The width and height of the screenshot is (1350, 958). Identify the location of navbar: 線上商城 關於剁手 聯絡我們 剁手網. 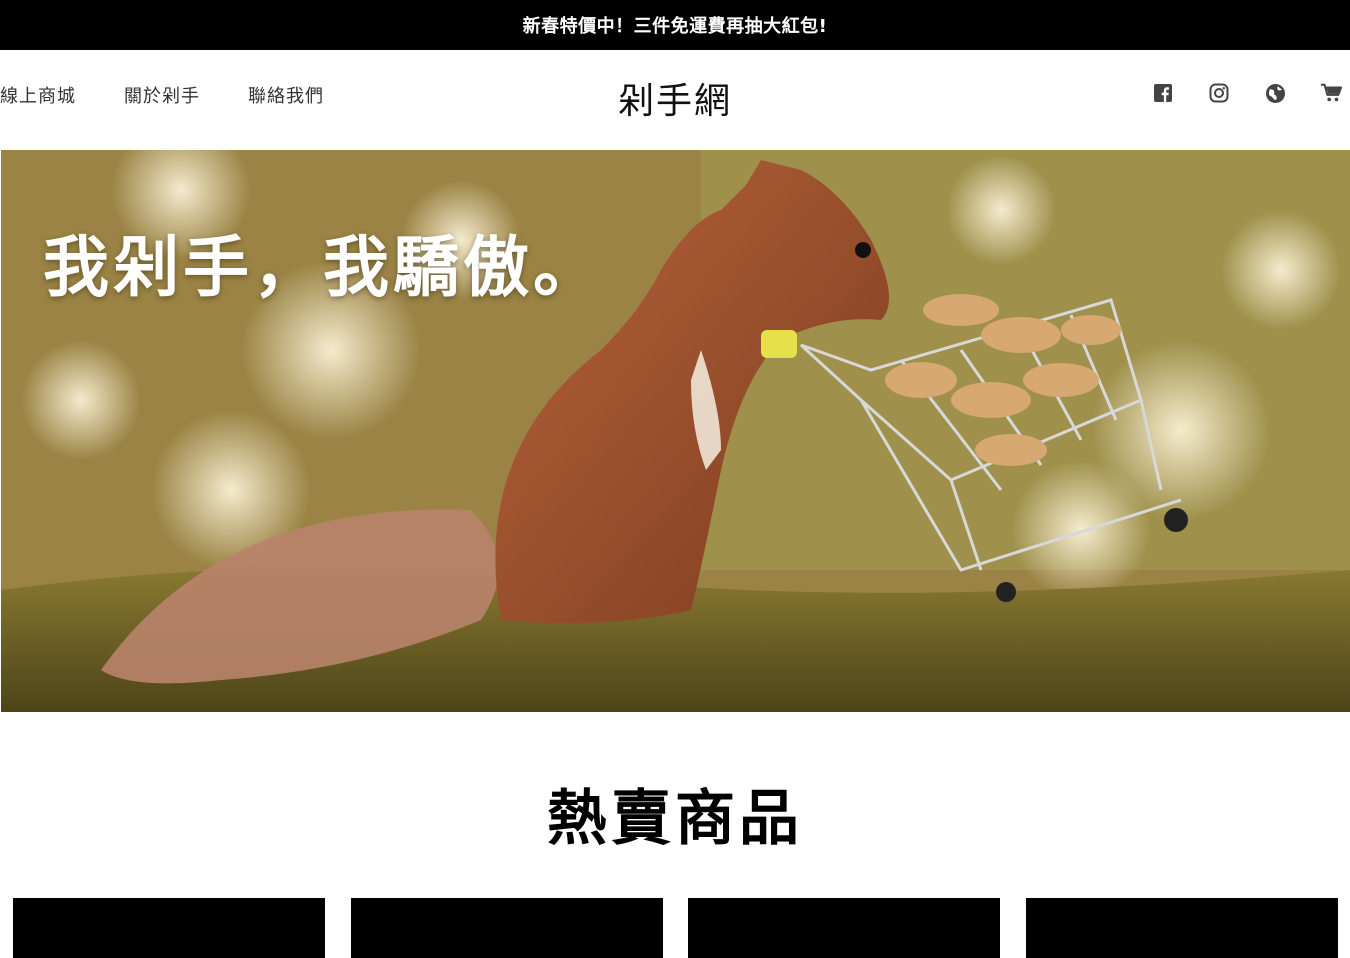
(675, 100).